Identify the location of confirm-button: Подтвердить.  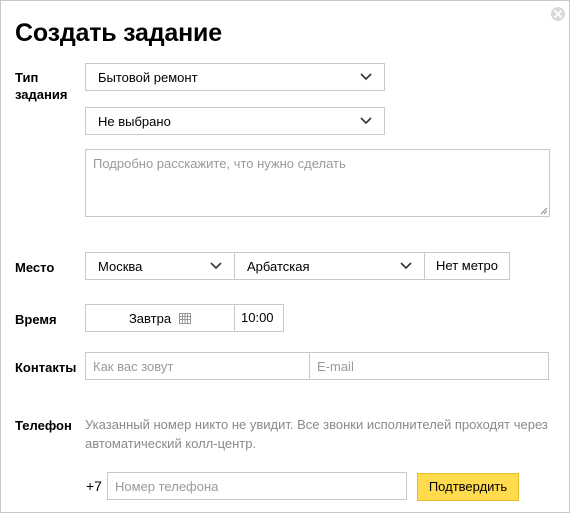
(468, 487).